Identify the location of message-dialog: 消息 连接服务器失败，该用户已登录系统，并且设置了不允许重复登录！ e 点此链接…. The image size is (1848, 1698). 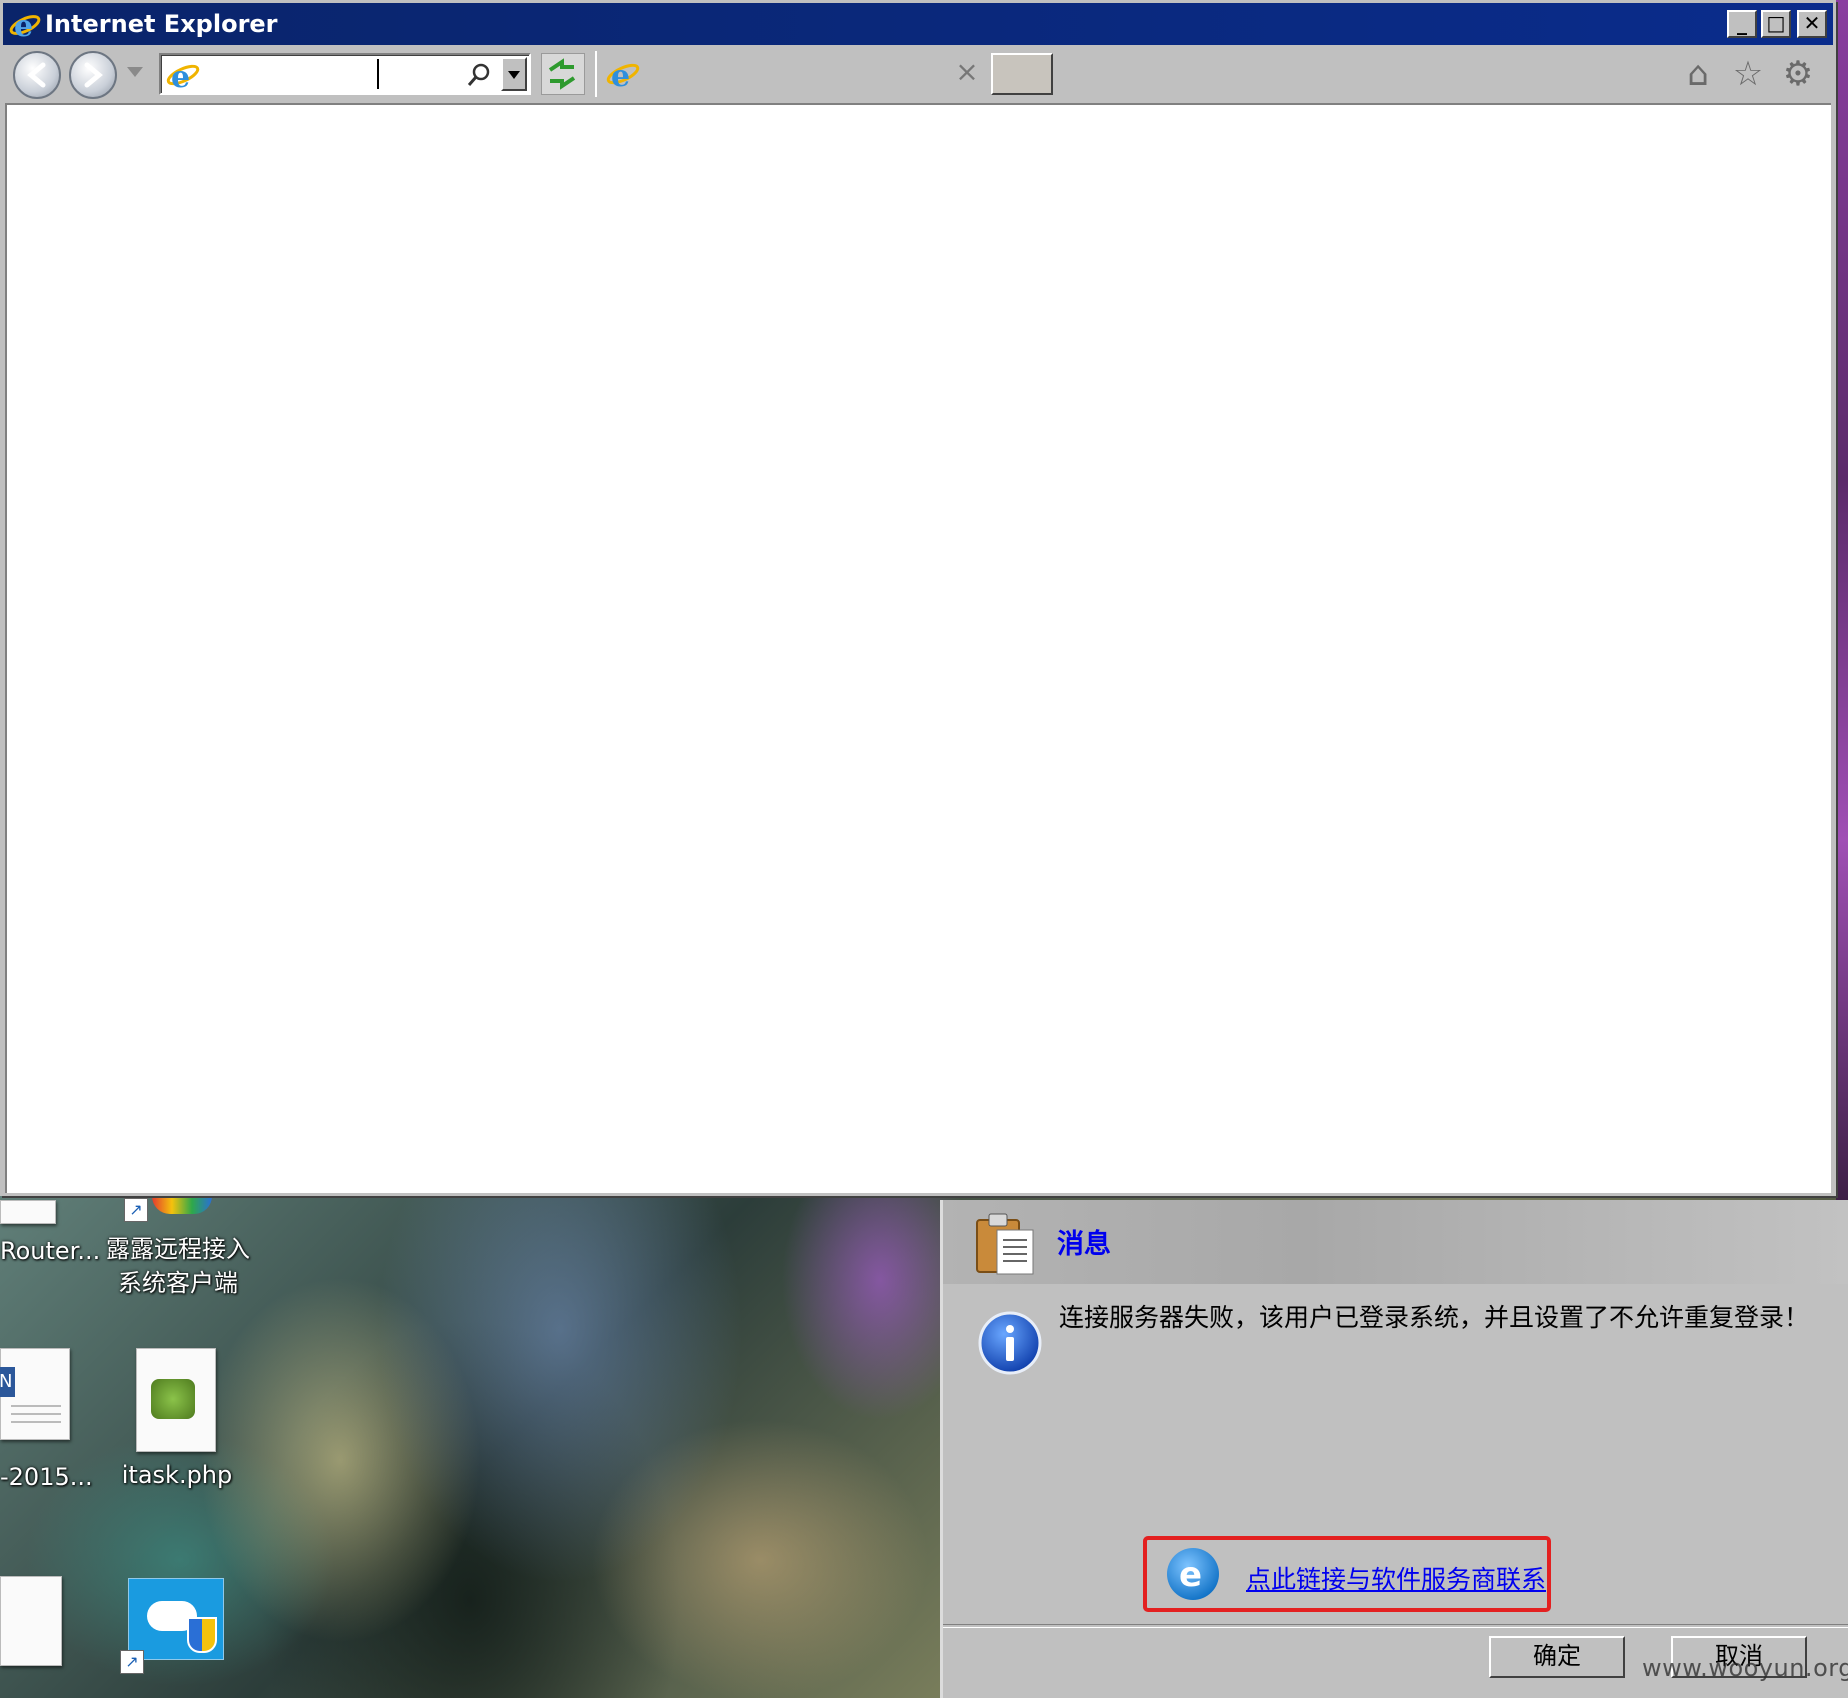
(1394, 1449).